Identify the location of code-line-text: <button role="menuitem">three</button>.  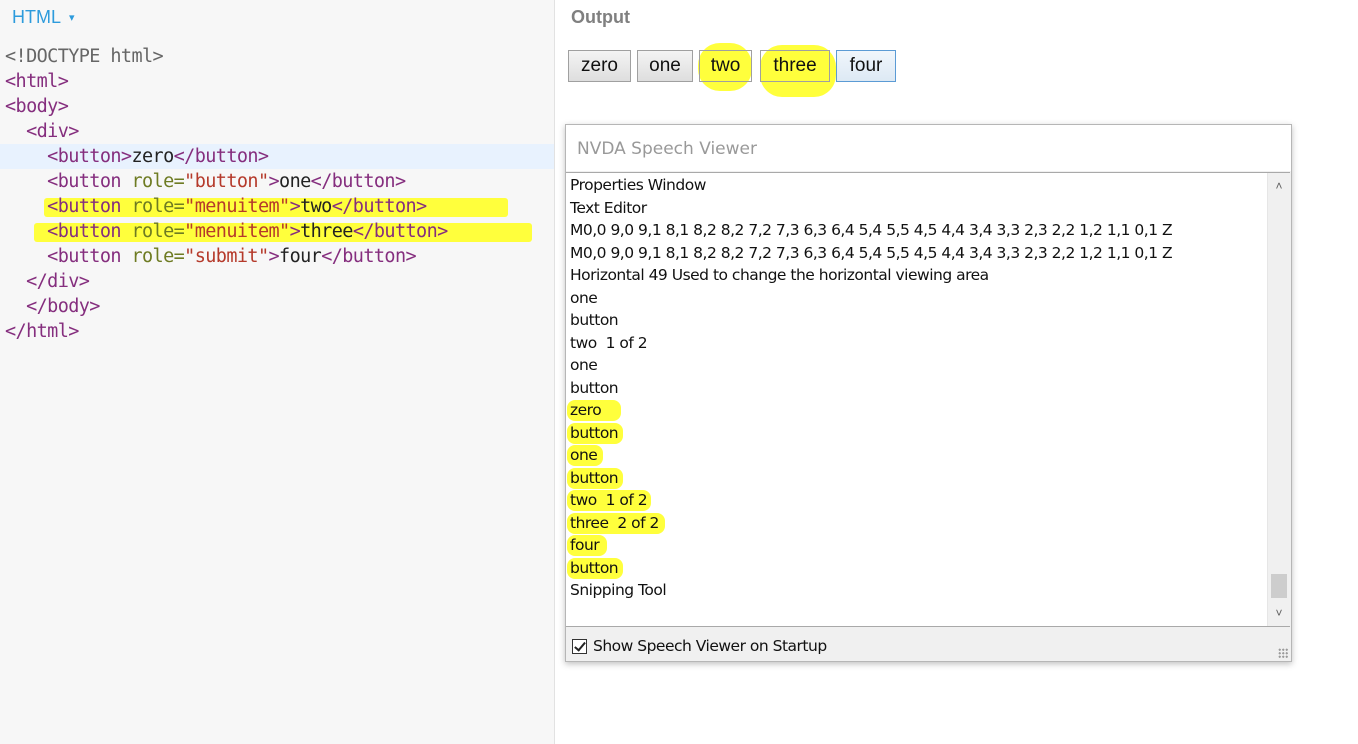
(226, 231).